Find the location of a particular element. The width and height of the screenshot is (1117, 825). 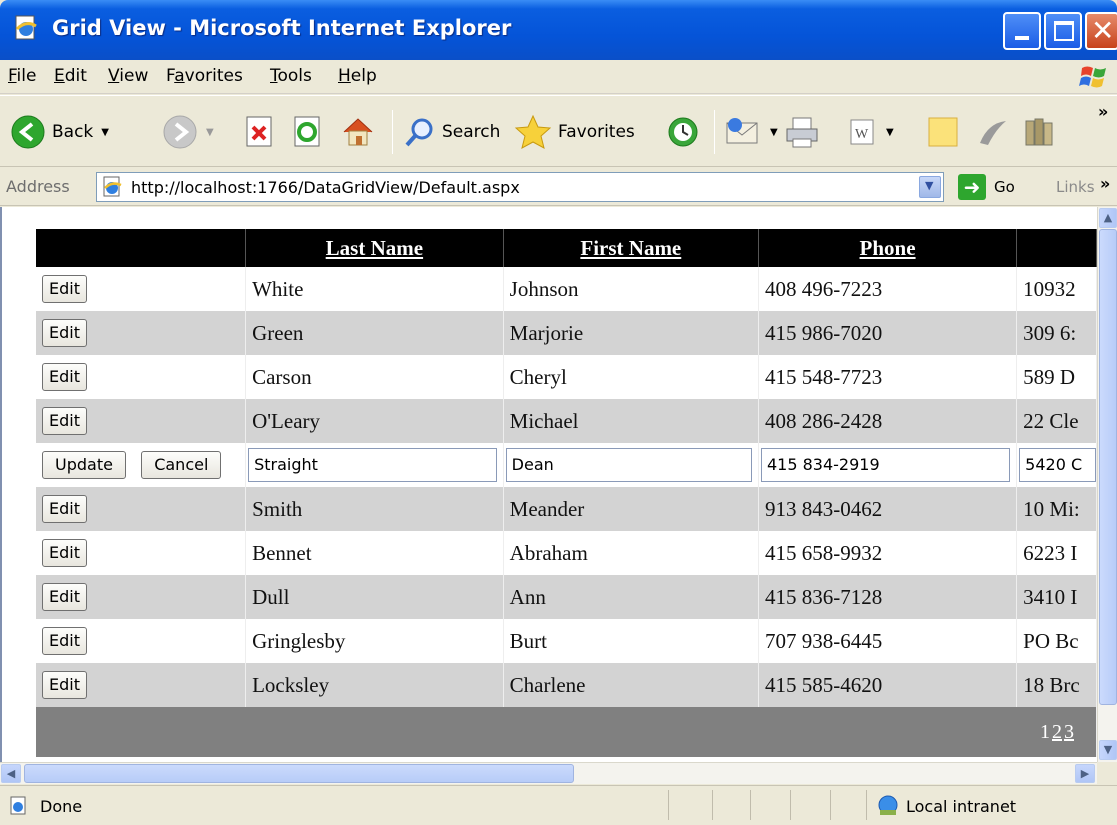

menu-edit: Edit is located at coordinates (70, 76).